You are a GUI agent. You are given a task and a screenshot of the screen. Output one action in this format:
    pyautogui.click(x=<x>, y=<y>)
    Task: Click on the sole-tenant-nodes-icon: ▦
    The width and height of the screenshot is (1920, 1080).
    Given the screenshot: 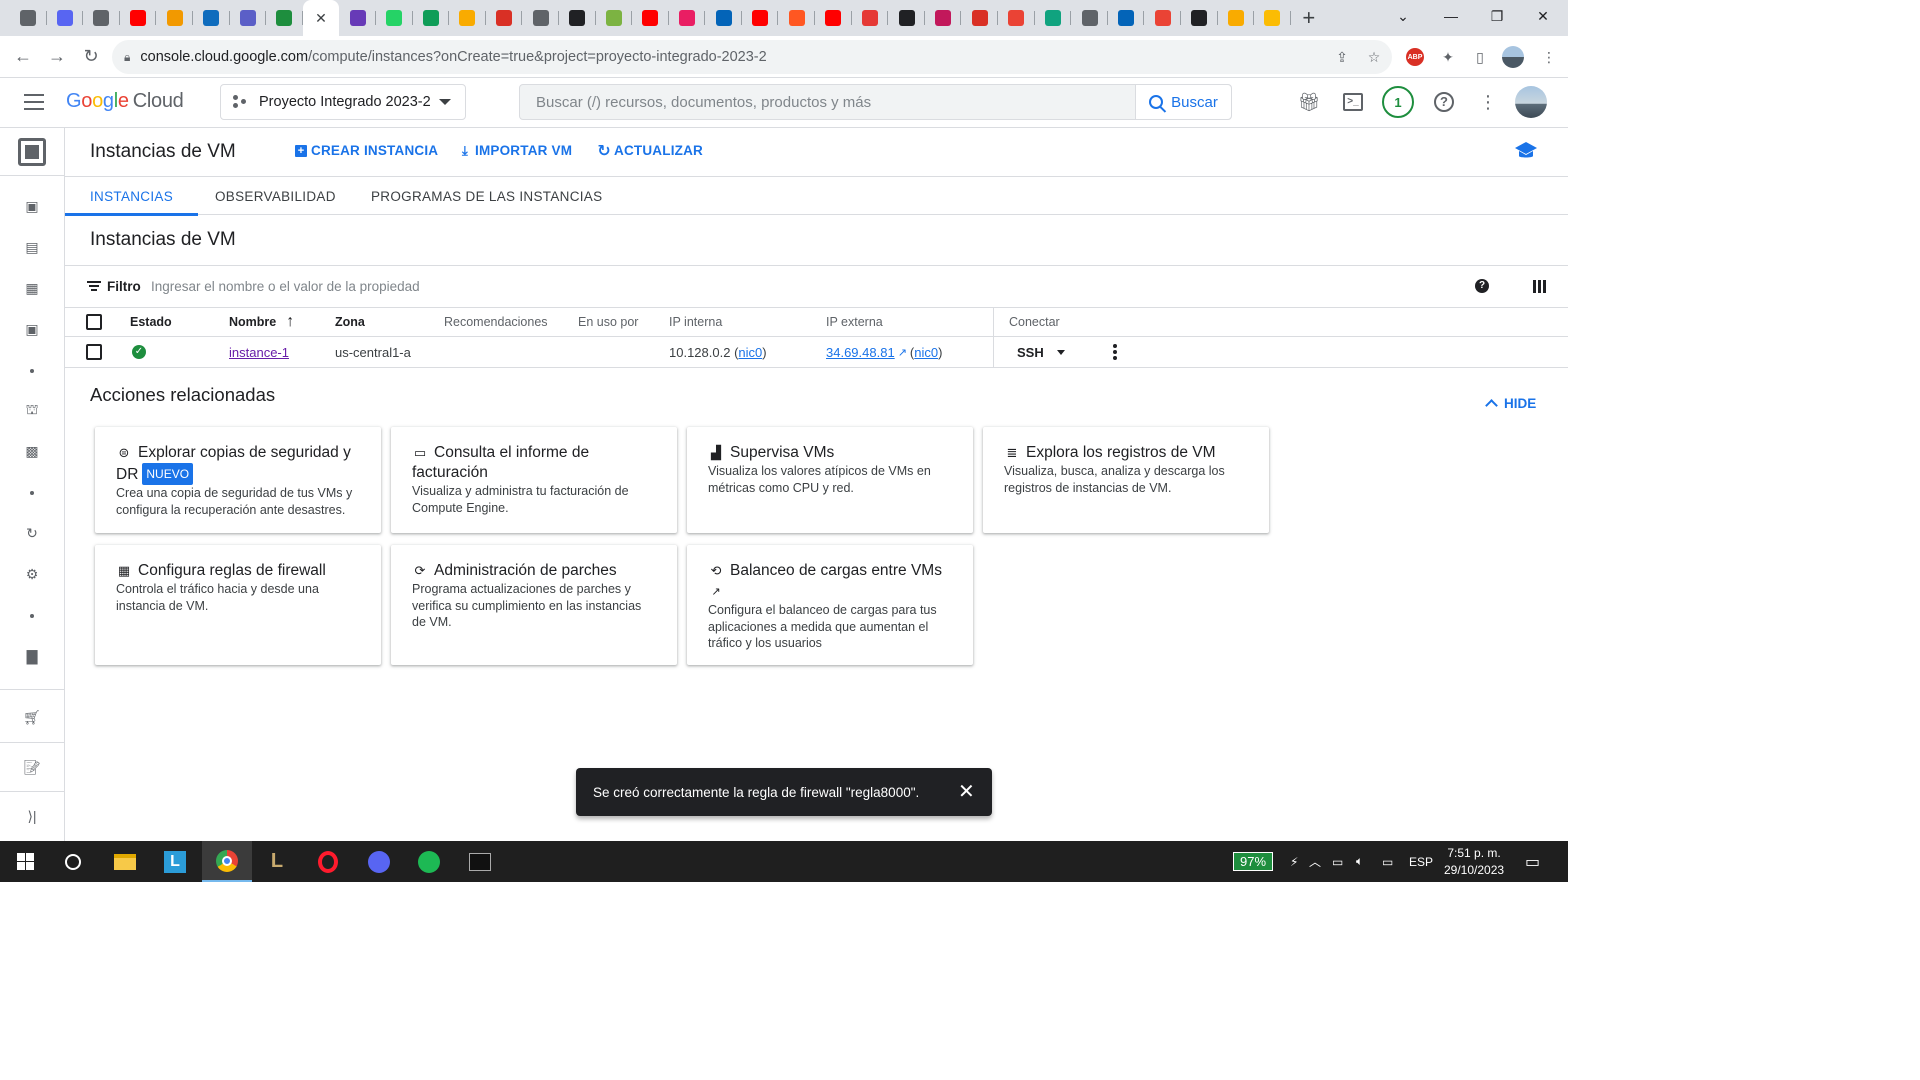 What is the action you would take?
    pyautogui.click(x=32, y=288)
    